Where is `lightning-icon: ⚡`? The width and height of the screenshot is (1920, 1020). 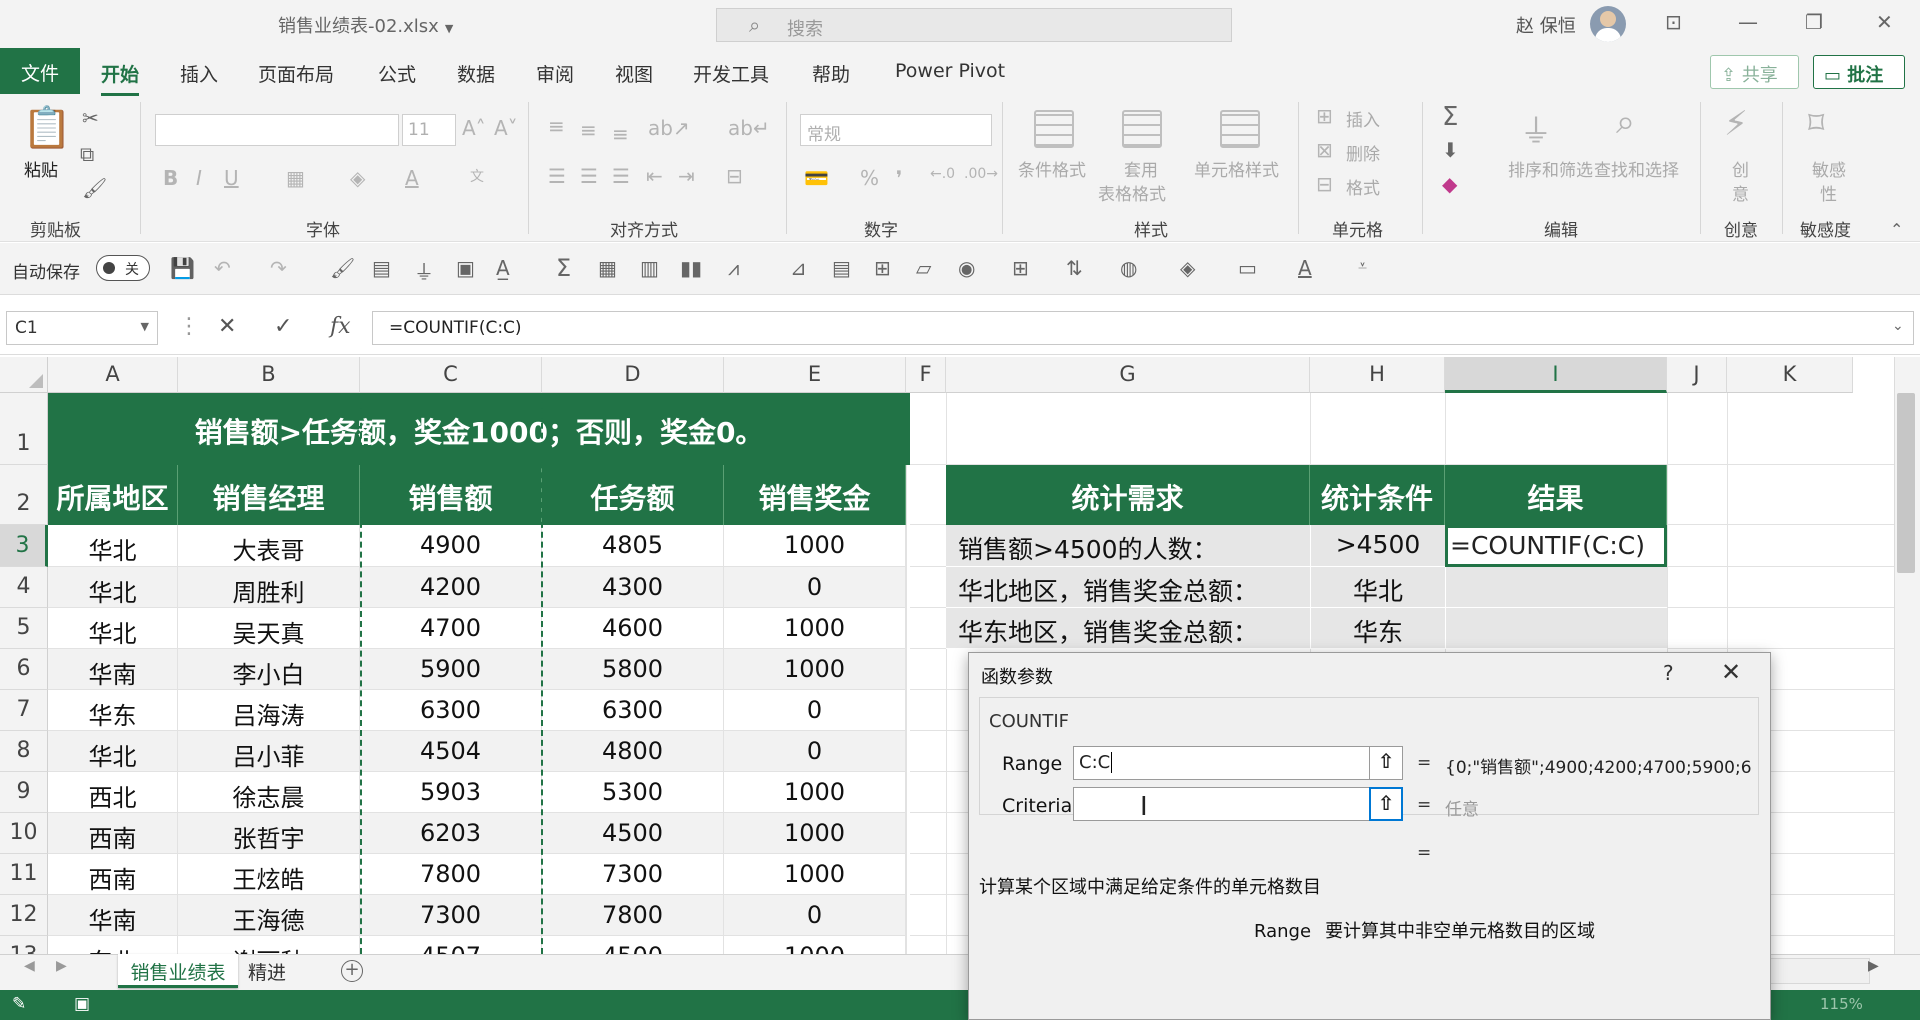
lightning-icon: ⚡ is located at coordinates (1736, 124).